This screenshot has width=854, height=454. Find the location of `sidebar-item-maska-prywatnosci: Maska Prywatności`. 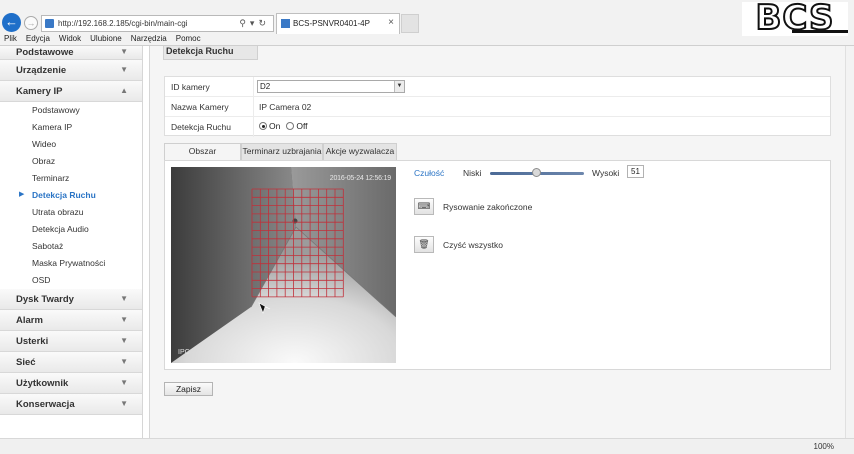

sidebar-item-maska-prywatnosci: Maska Prywatności is located at coordinates (71, 263).